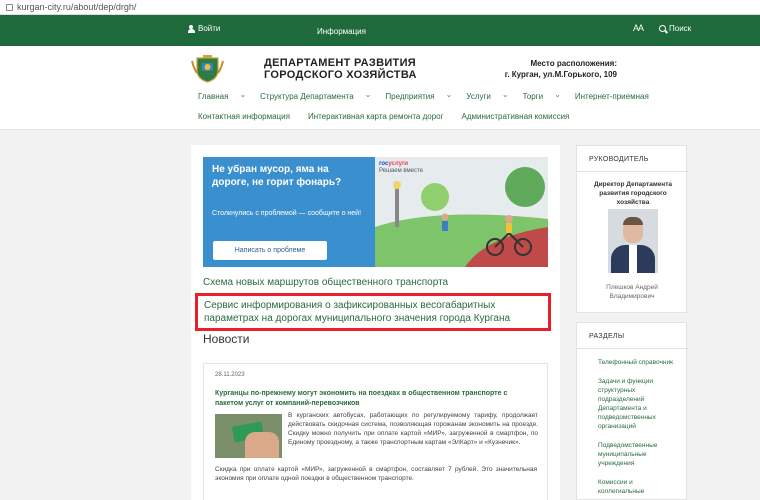 This screenshot has width=760, height=500. What do you see at coordinates (638, 362) in the screenshot?
I see `section-link-phone-directory: Телефонный справочник` at bounding box center [638, 362].